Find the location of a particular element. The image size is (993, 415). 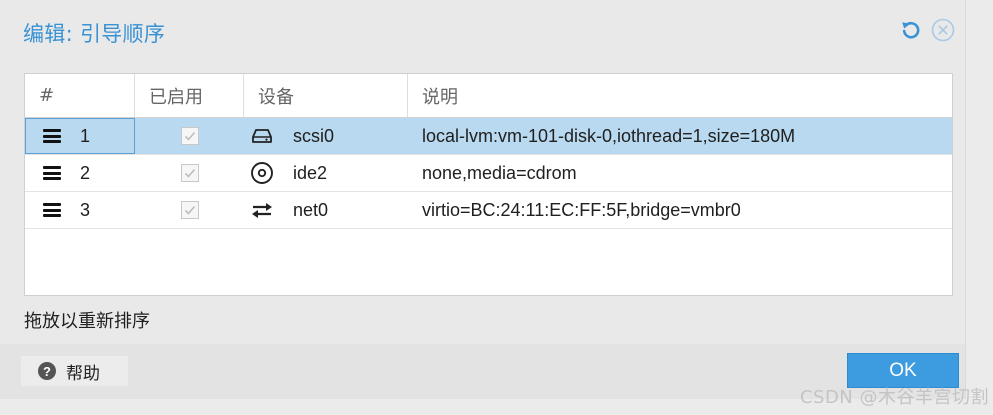

drag-hint-text: 拖放以重新排序 is located at coordinates (87, 321).